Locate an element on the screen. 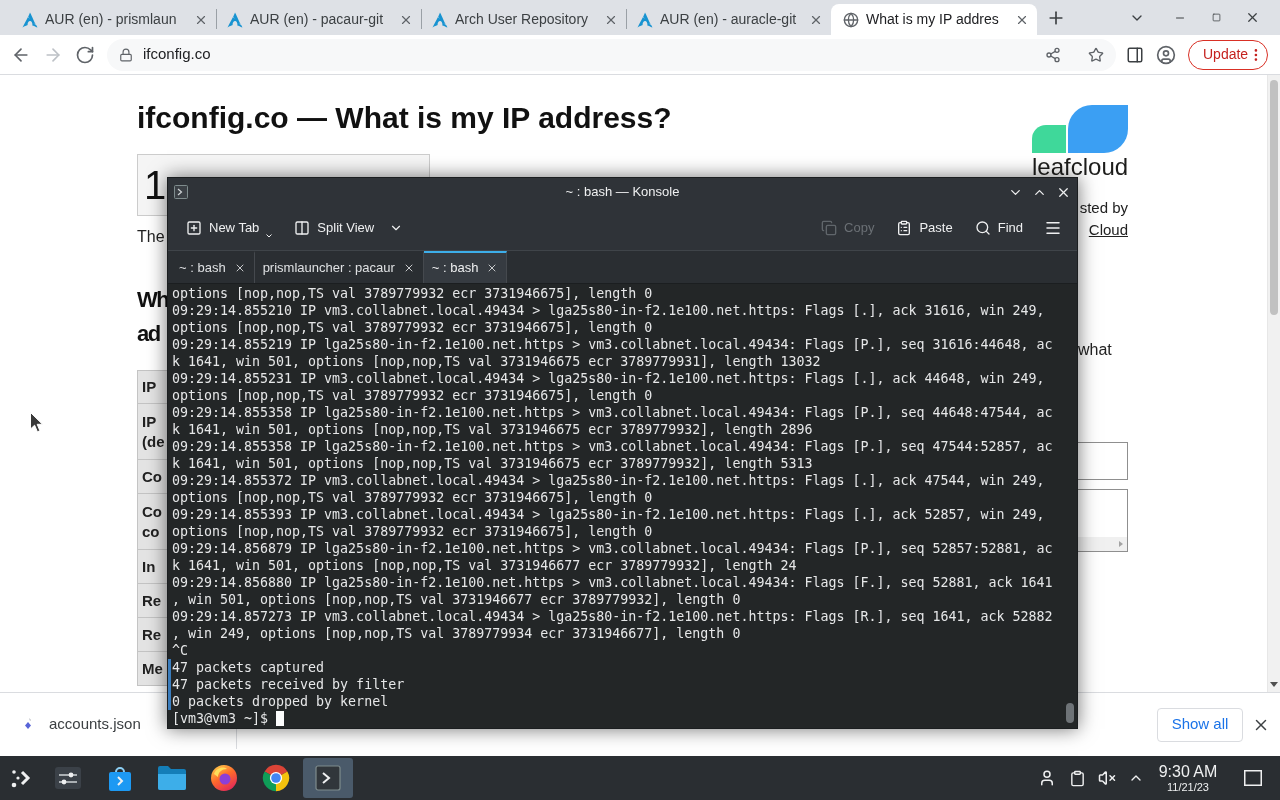 The height and width of the screenshot is (800, 1280). terminal-line: 47 packets captured is located at coordinates (246, 667).